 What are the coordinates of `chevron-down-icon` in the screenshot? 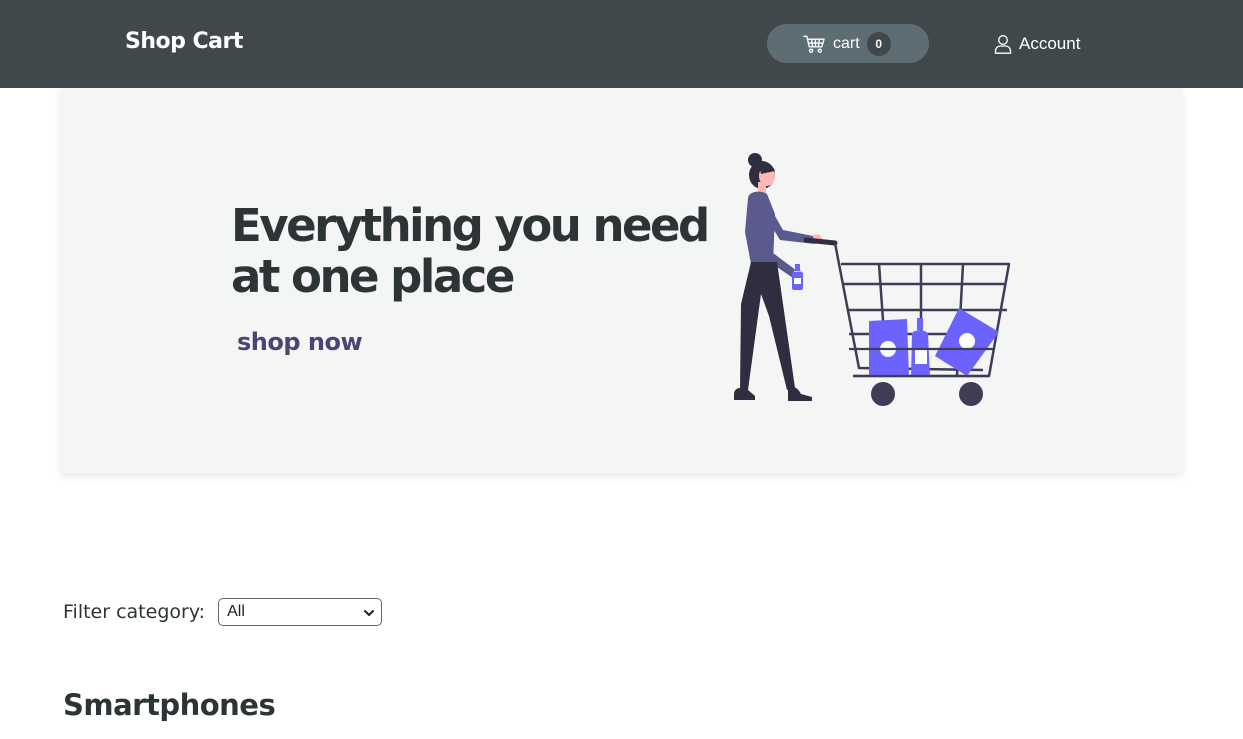 It's located at (369, 613).